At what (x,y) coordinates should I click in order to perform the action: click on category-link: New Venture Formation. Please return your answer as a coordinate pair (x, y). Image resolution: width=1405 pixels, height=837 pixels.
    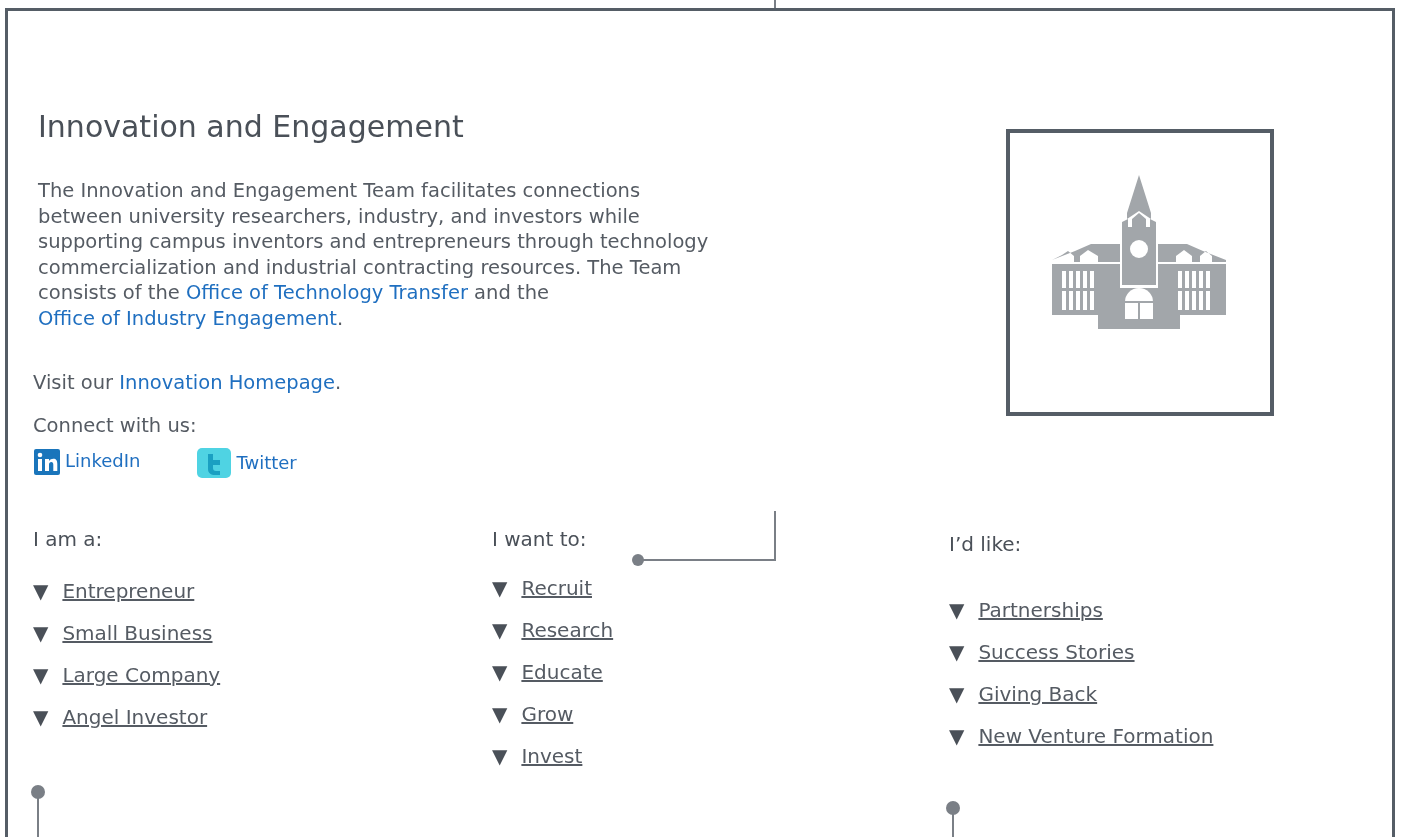
    Looking at the image, I should click on (1096, 745).